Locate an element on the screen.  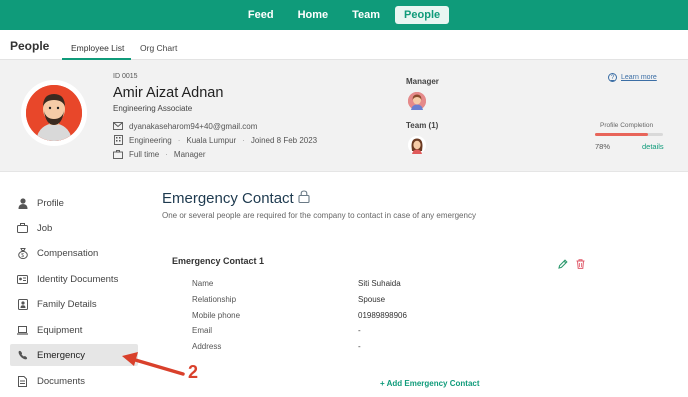
money-bag-icon: $ is located at coordinates (22, 253).